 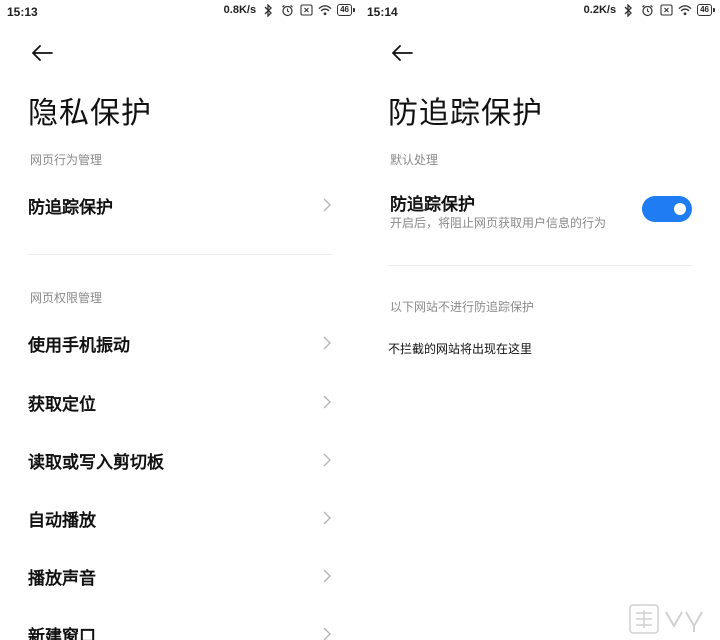 What do you see at coordinates (79, 345) in the screenshot?
I see `menu-item-label: 使用手机振动` at bounding box center [79, 345].